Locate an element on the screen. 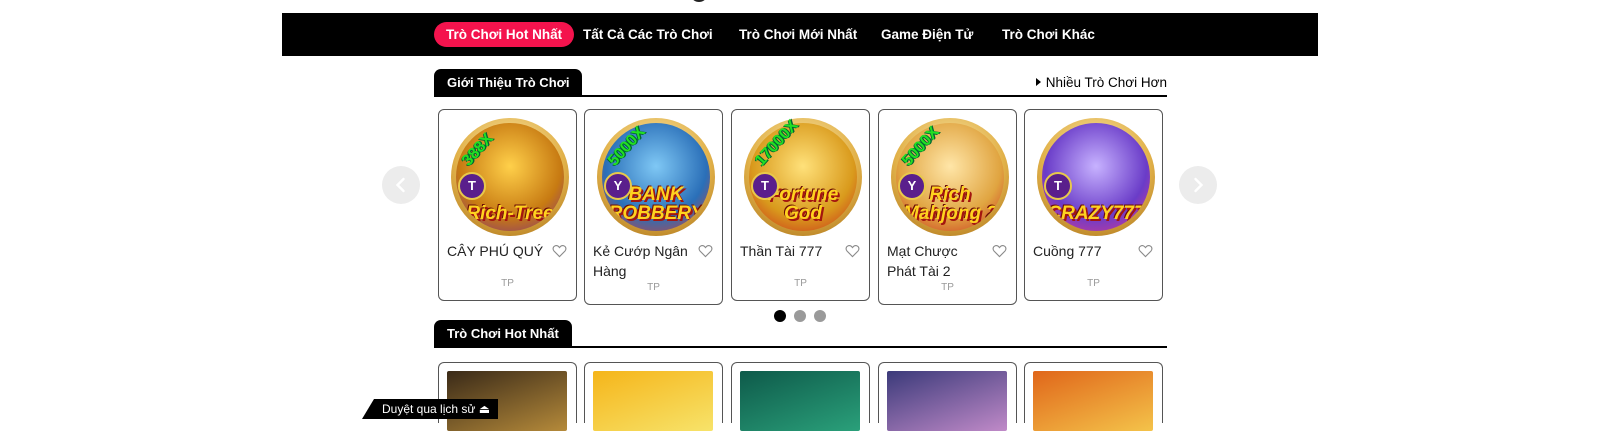 The height and width of the screenshot is (431, 1600). nav-tab-electronic-games: Game Điện Tử is located at coordinates (927, 34).